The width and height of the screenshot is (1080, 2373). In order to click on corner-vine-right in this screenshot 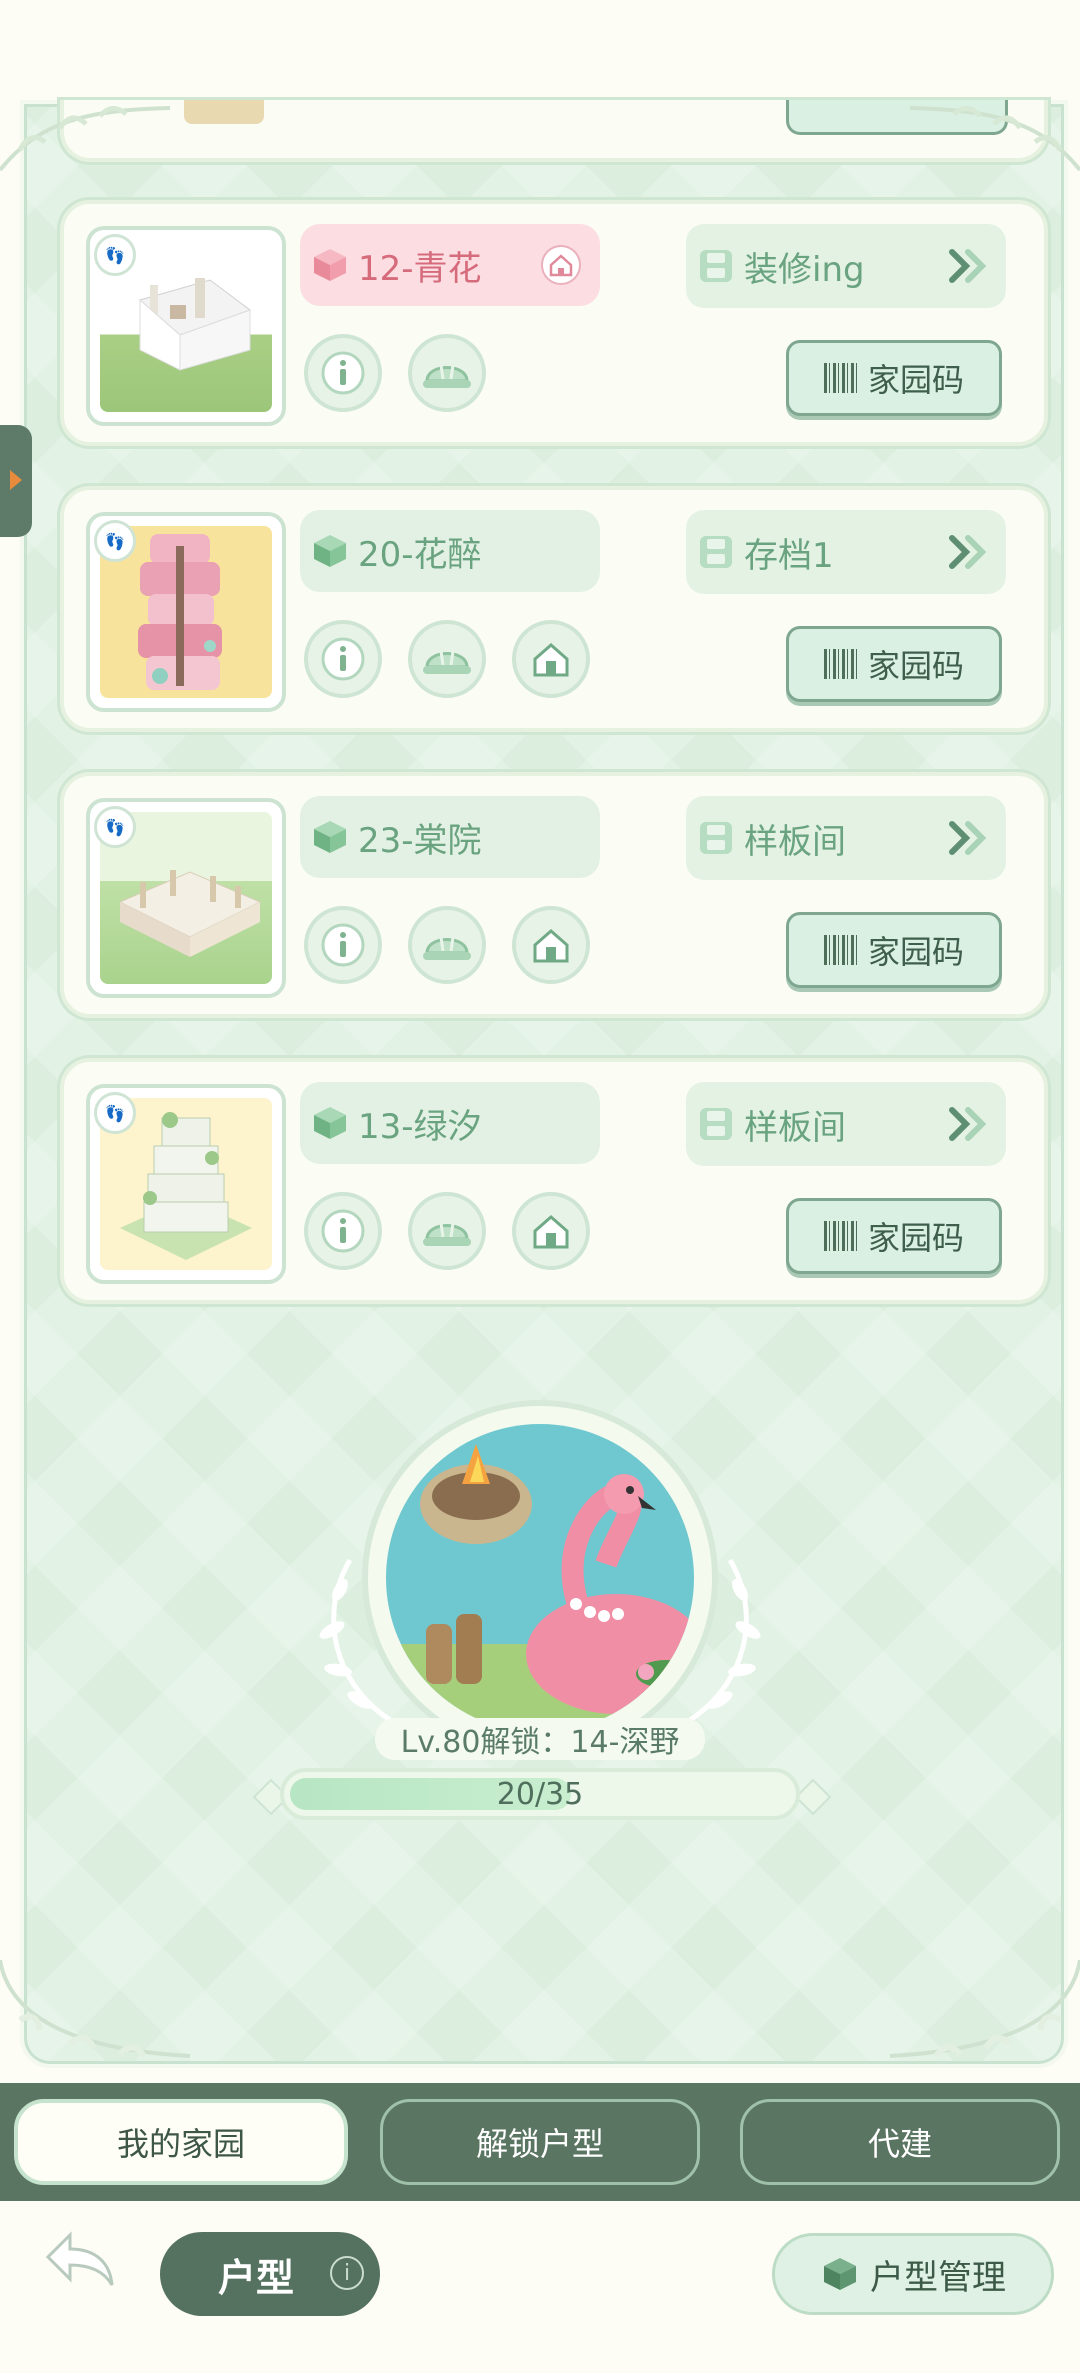, I will do `click(994, 139)`.